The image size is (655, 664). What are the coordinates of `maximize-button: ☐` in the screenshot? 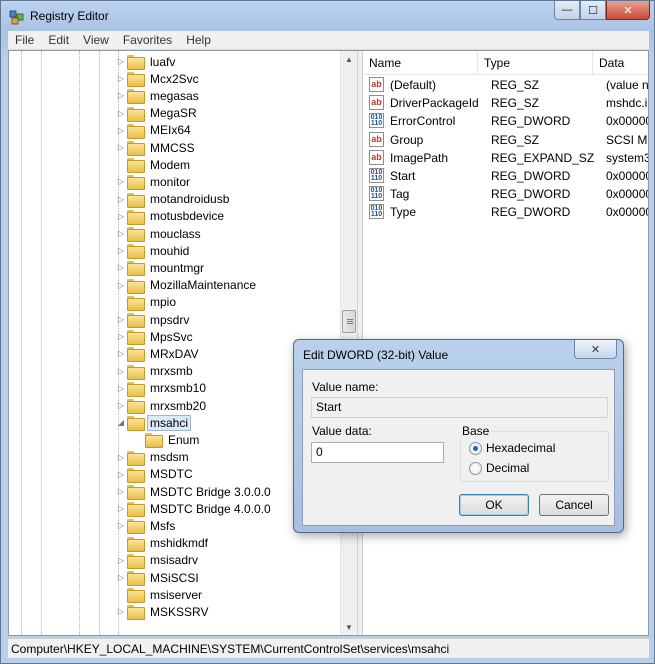 It's located at (593, 10).